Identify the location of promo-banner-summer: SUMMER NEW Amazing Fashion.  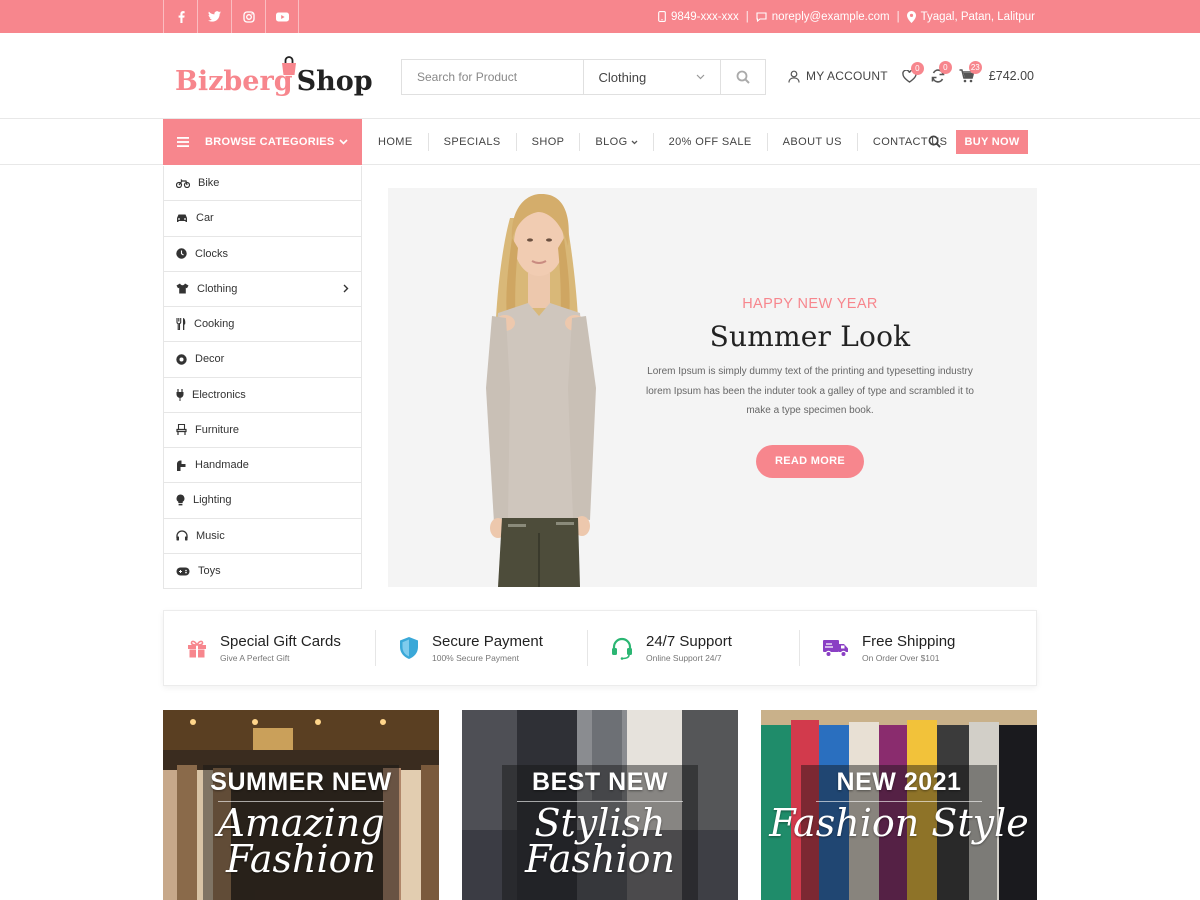
(301, 805).